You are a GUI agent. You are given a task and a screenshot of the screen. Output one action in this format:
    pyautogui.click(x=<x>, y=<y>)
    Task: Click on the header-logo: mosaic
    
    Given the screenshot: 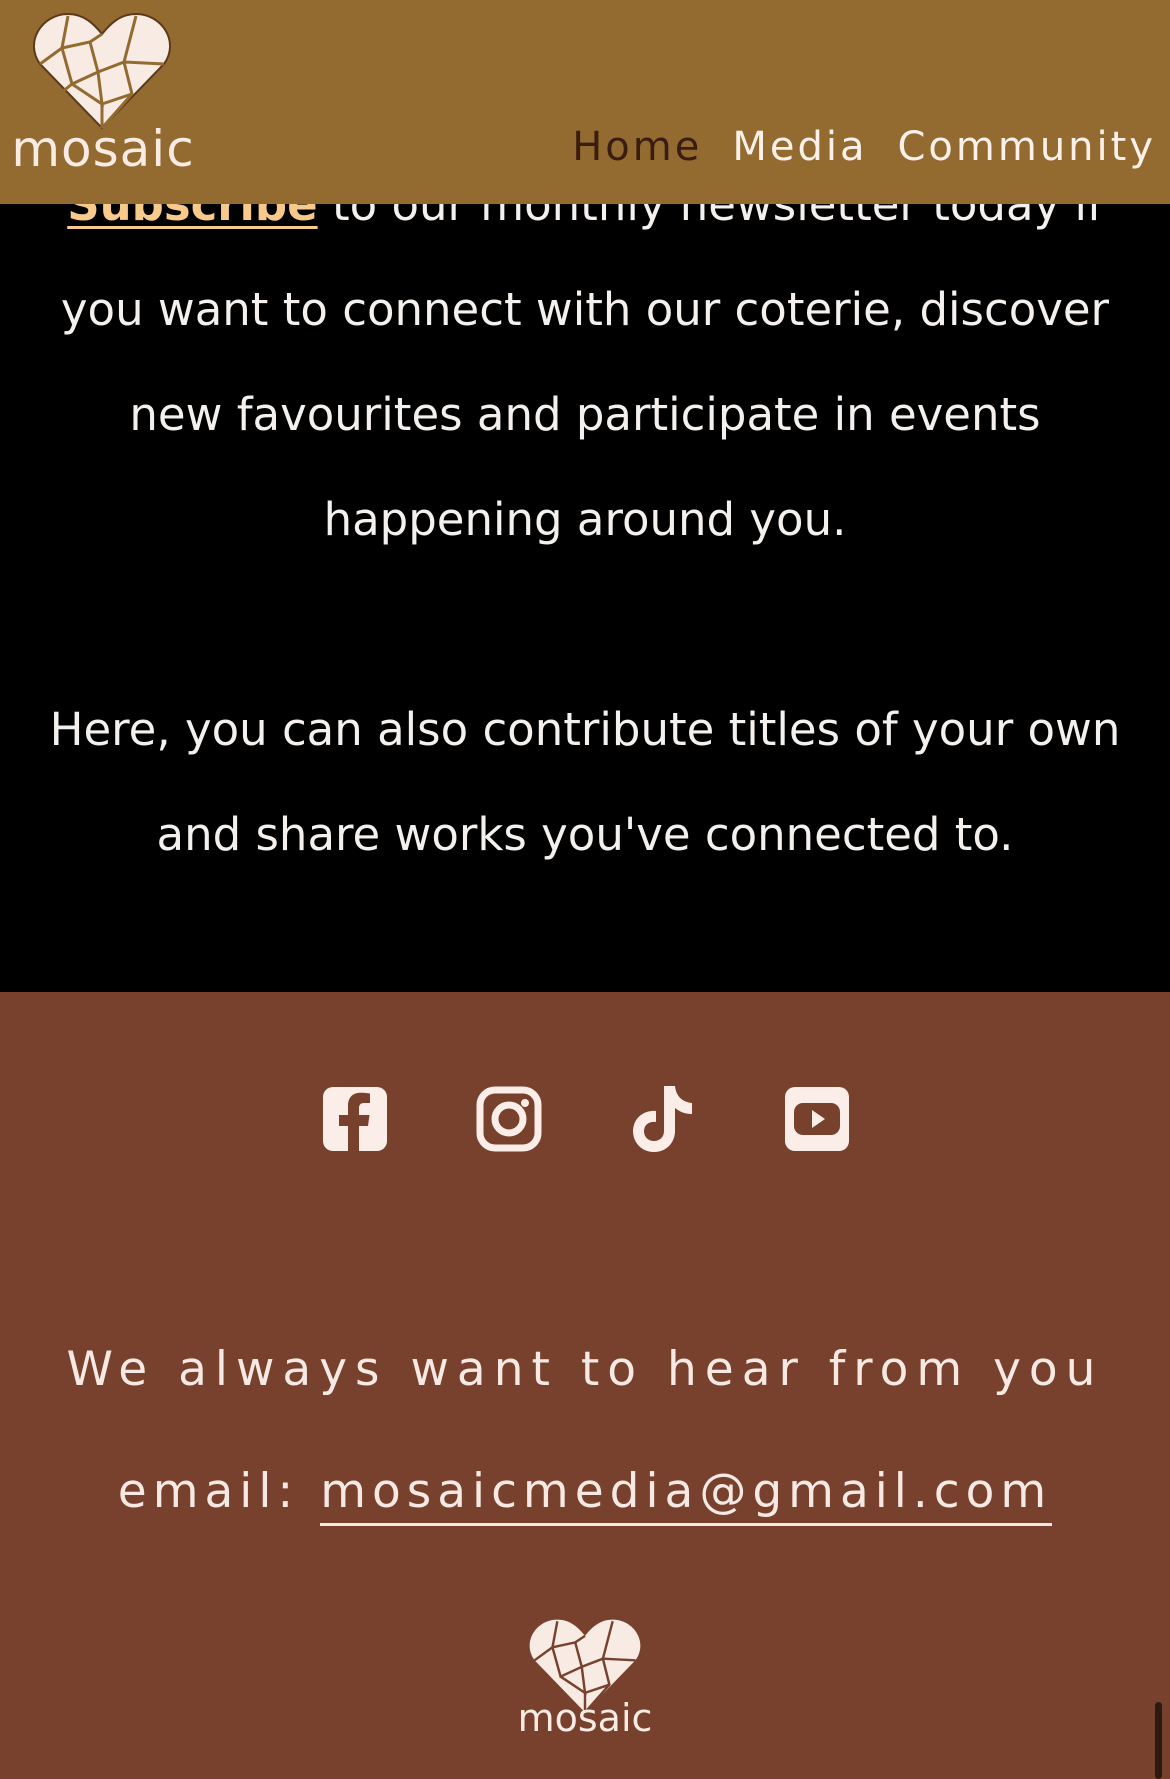 What is the action you would take?
    pyautogui.click(x=103, y=95)
    